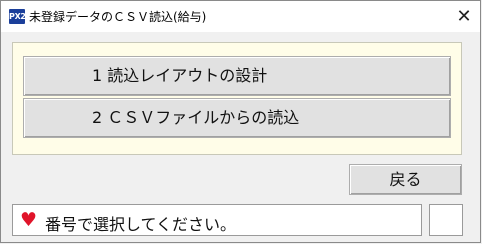 Image resolution: width=482 pixels, height=244 pixels. Describe the element at coordinates (17, 16) in the screenshot. I see `app-icon: PX2` at that location.